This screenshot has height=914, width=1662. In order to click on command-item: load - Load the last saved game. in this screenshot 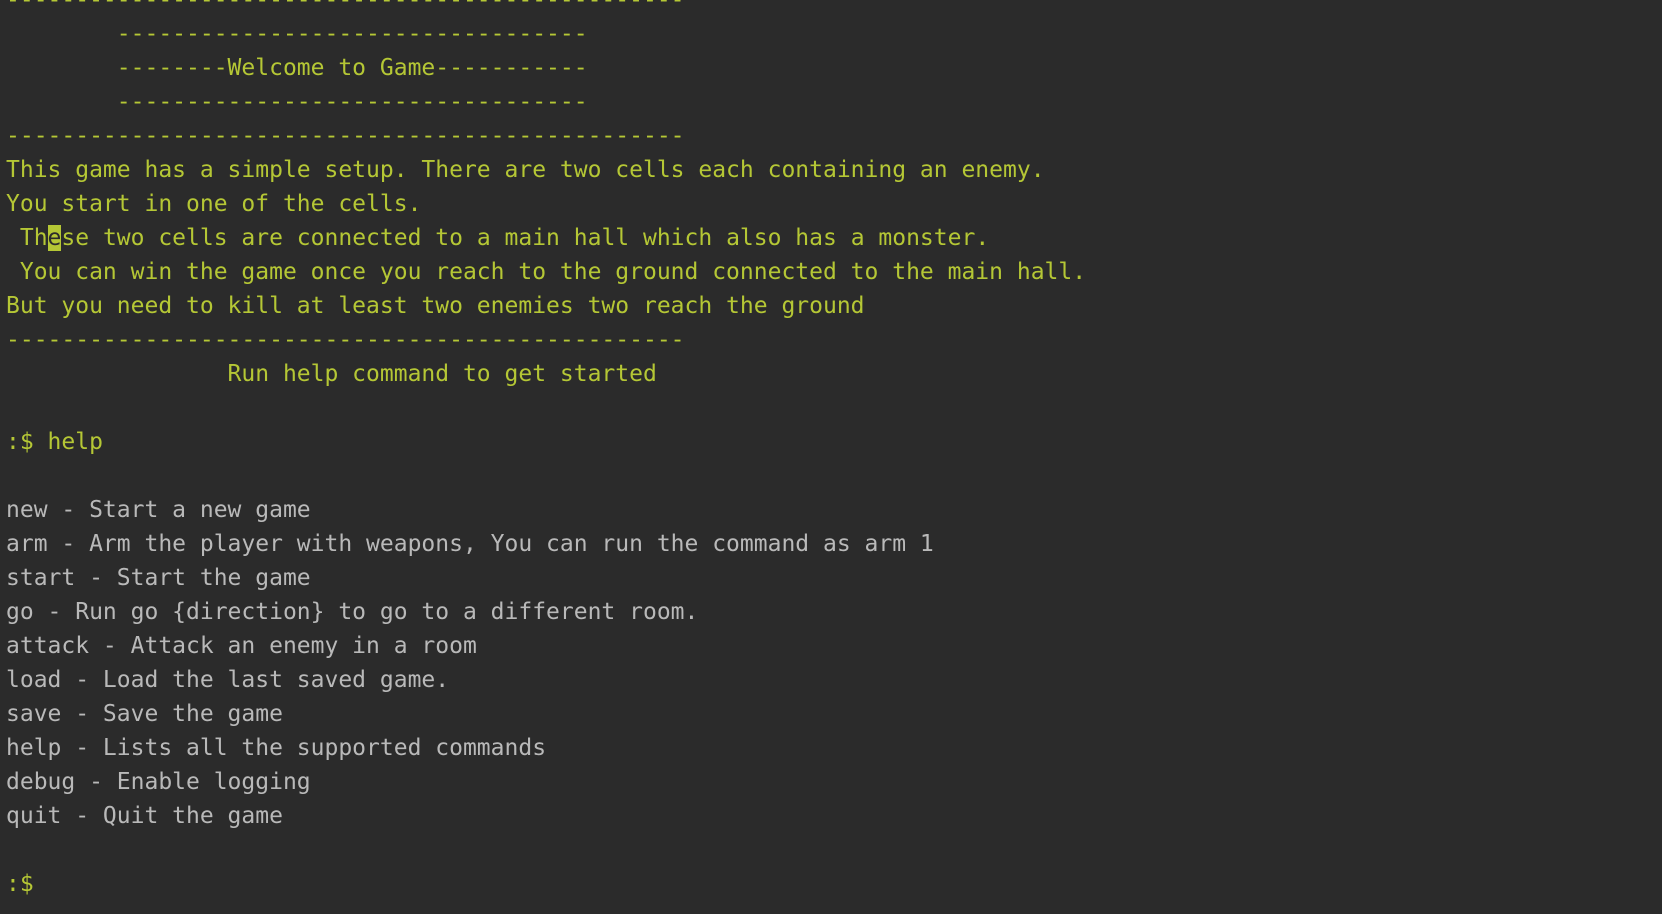, I will do `click(228, 680)`.